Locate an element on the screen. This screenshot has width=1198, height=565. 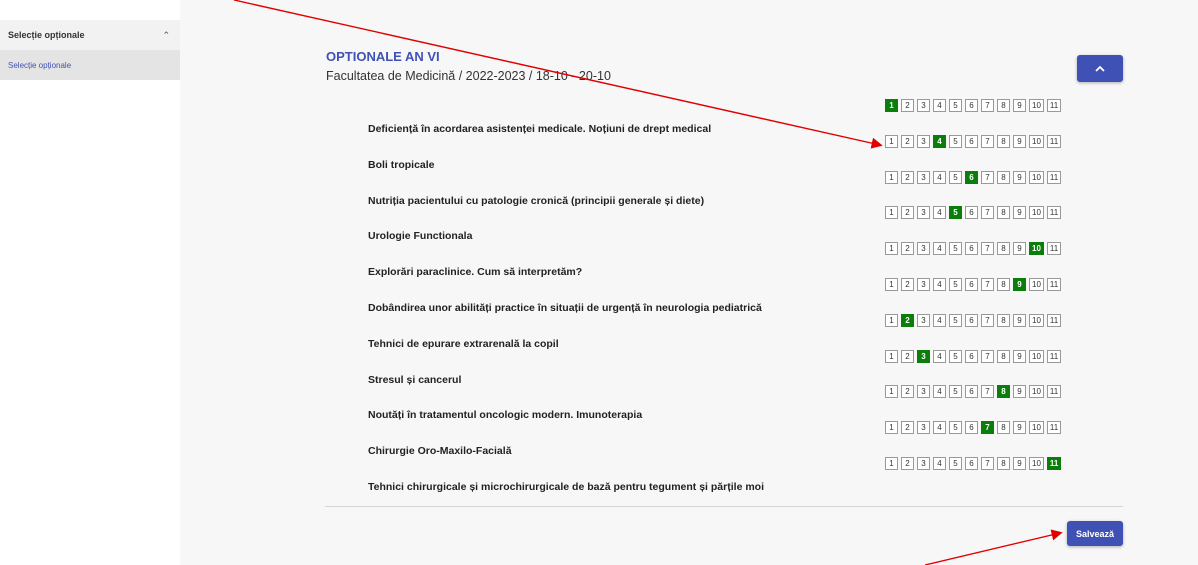
collapse-button is located at coordinates (1100, 68).